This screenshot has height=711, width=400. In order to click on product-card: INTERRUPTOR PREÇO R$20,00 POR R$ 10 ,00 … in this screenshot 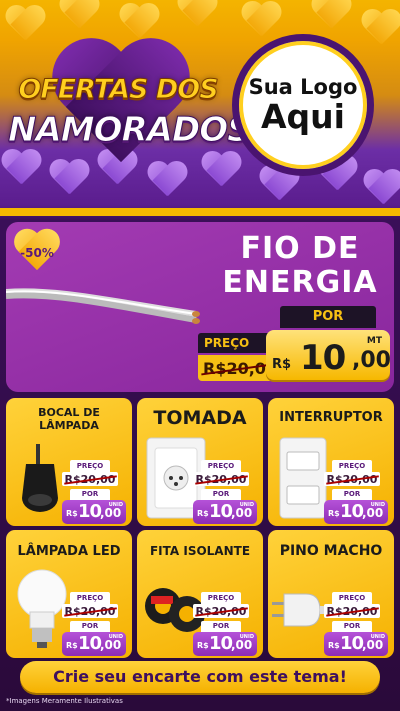, I will do `click(331, 462)`.